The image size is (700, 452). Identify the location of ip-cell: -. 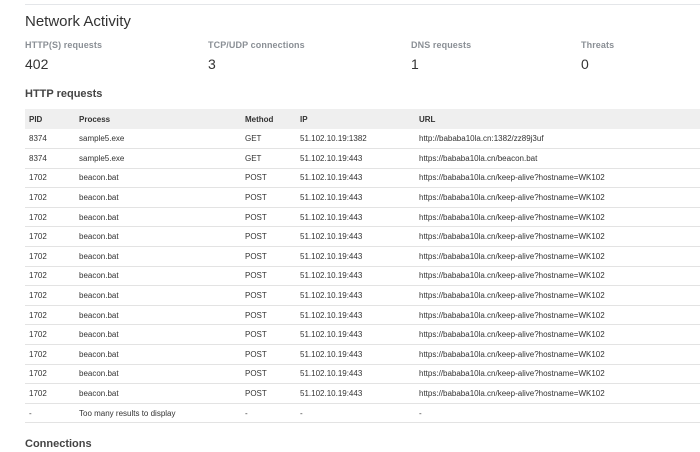
(355, 413).